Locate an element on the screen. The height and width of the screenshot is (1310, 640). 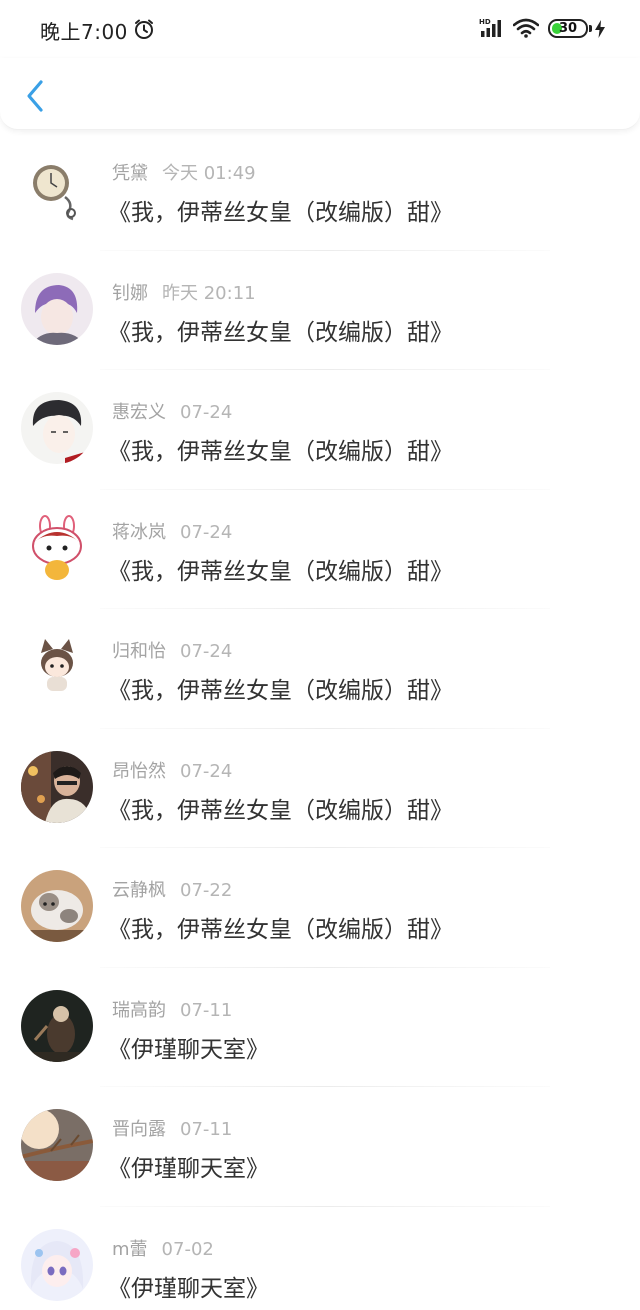
message-list-item: 凭黛 今天 01:49 《我，伊蒂丝女皇（改编版）甜》 is located at coordinates (320, 191).